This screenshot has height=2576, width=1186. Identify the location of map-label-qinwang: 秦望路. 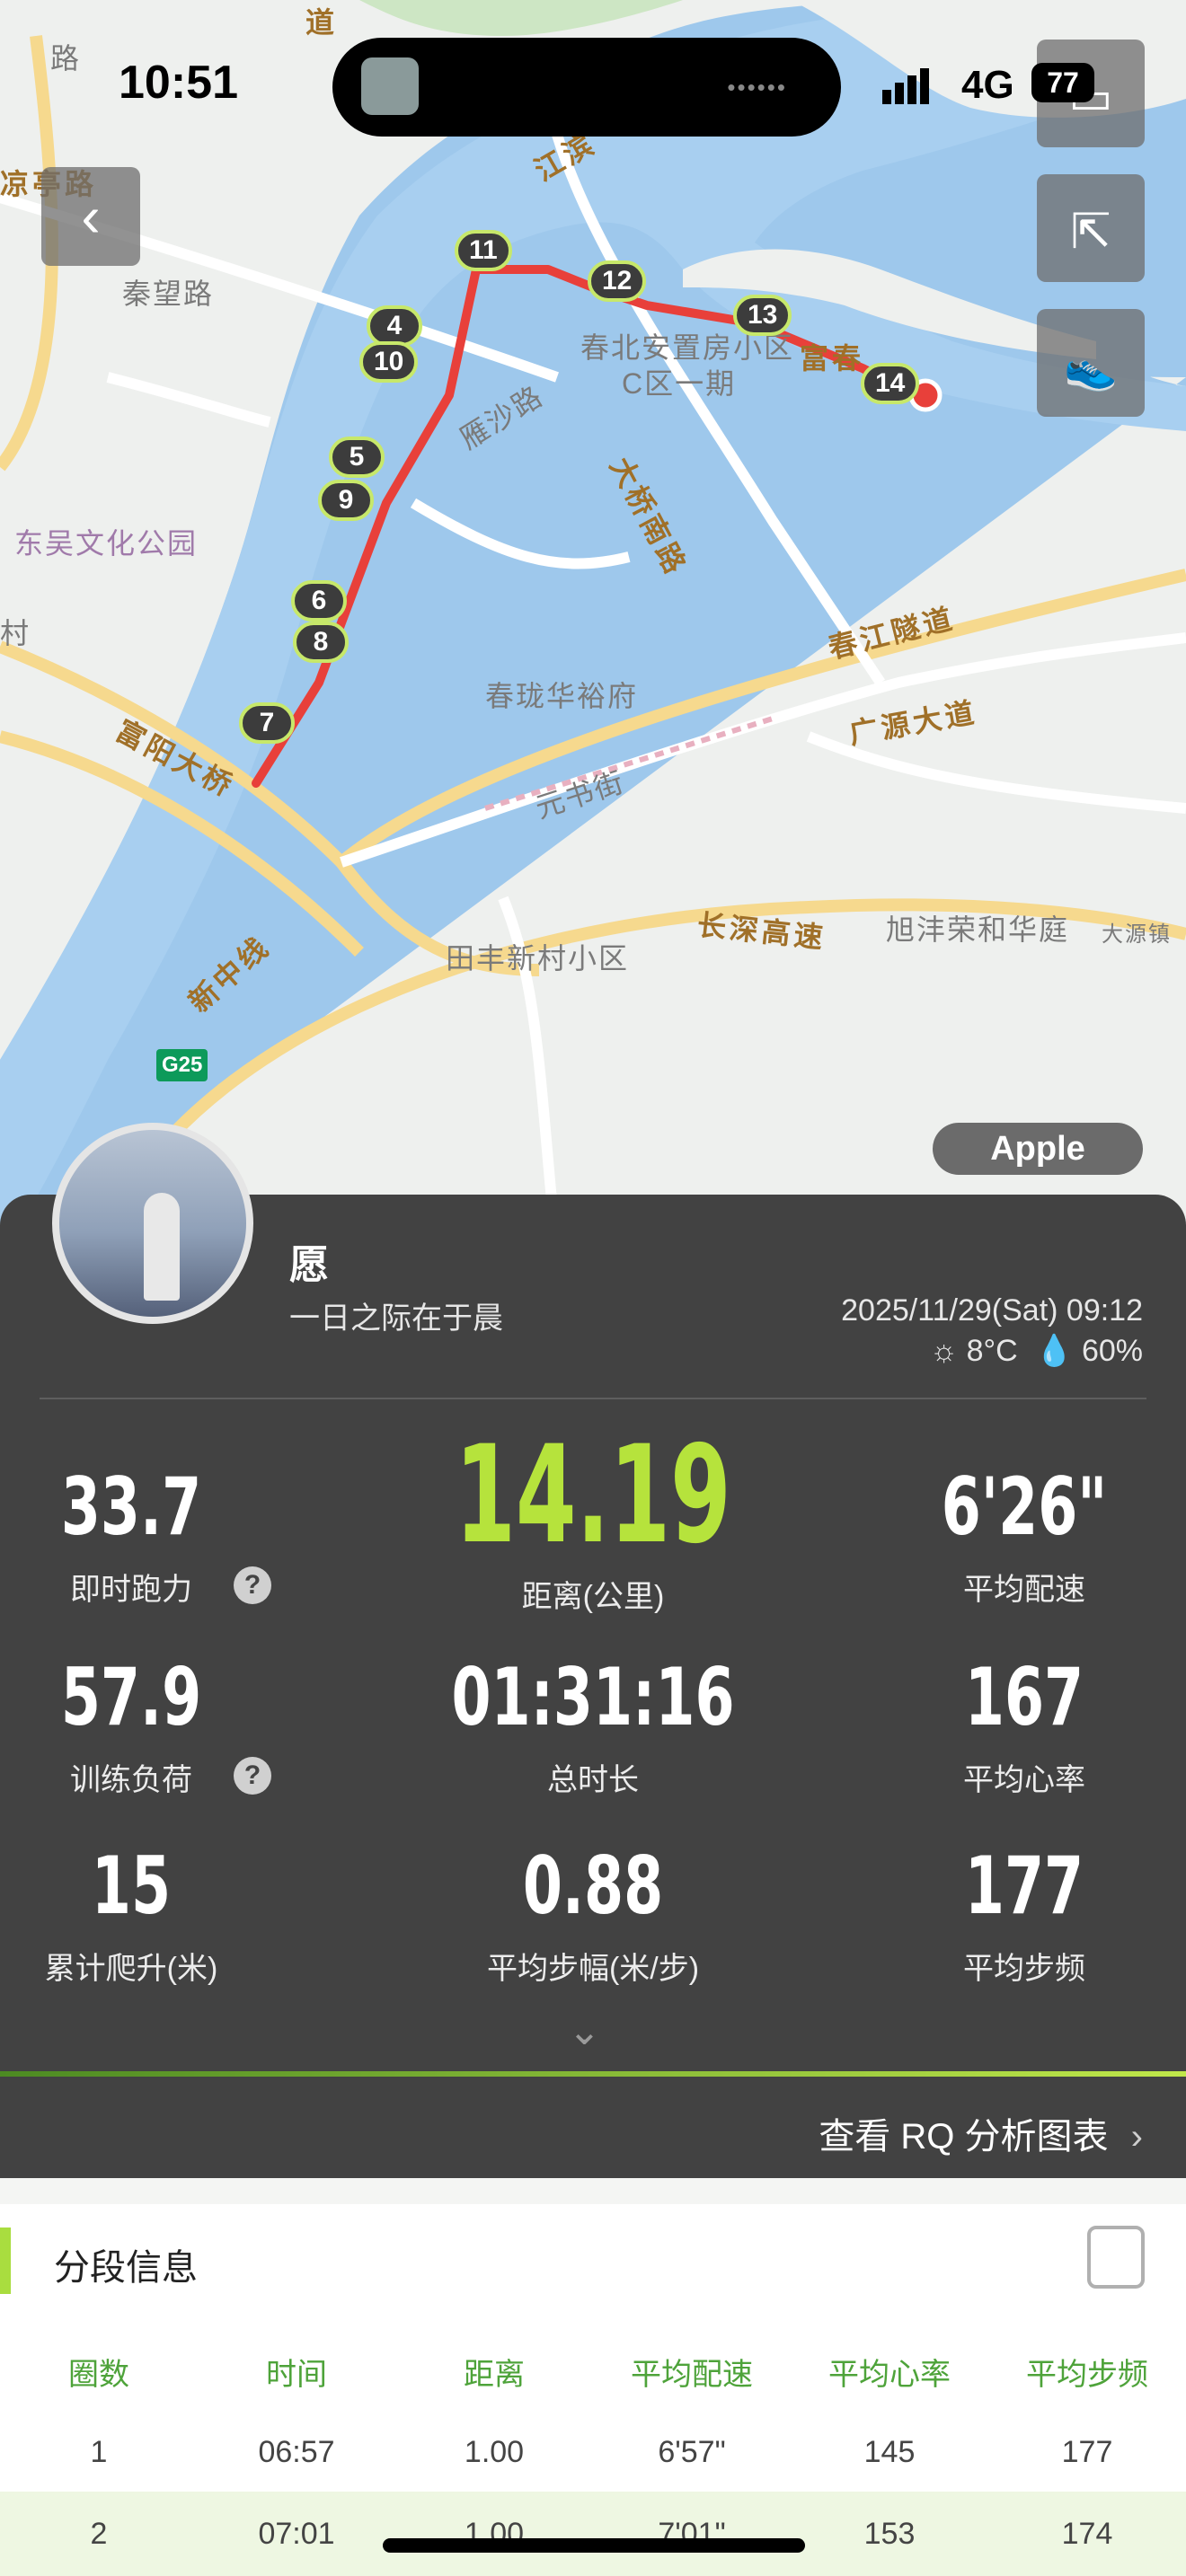
(168, 294).